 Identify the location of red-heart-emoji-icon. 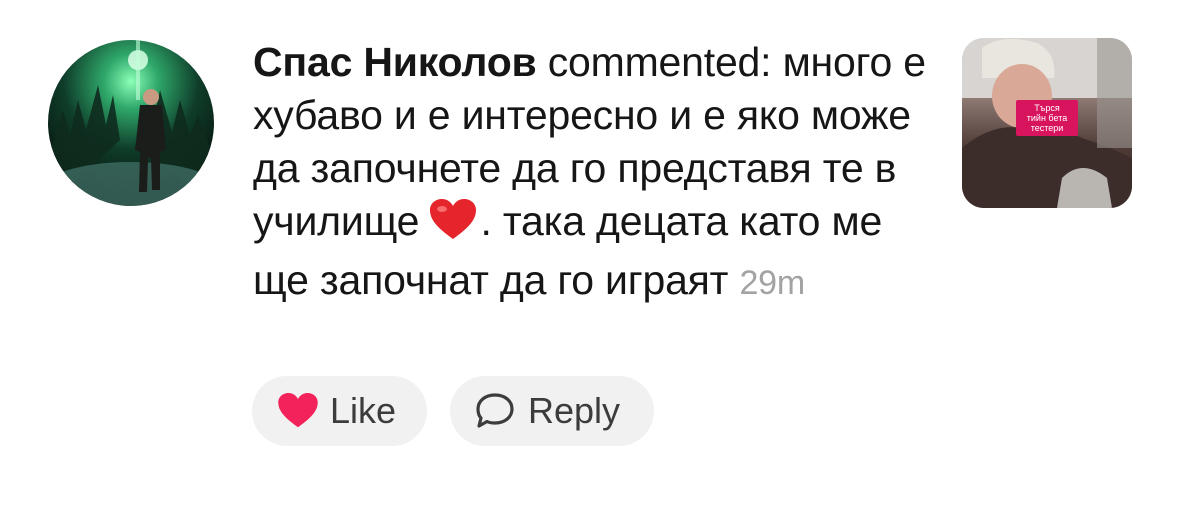
(453, 226).